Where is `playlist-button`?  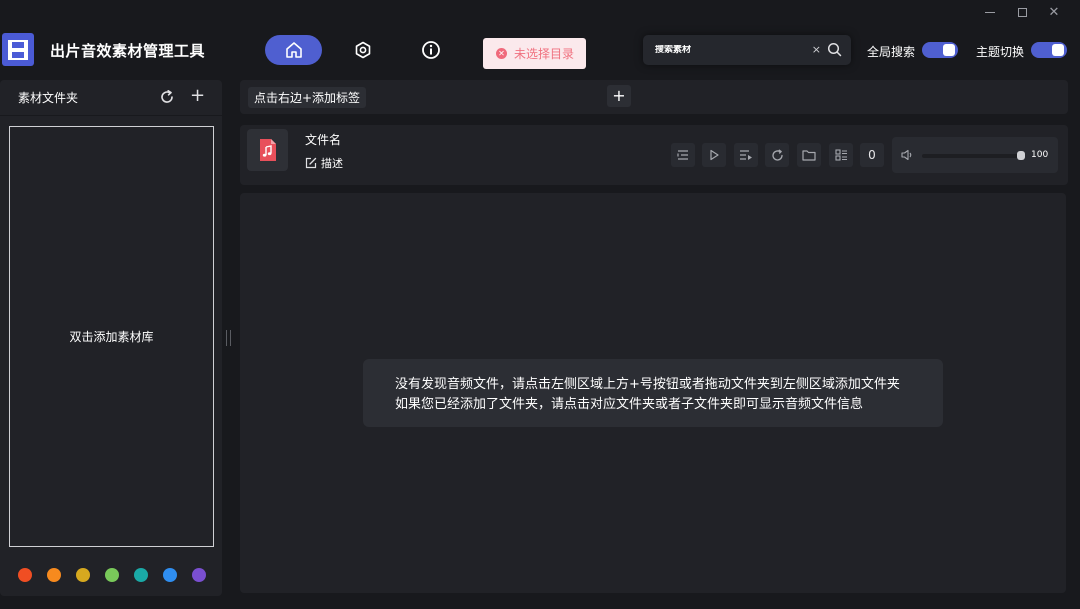 playlist-button is located at coordinates (746, 155).